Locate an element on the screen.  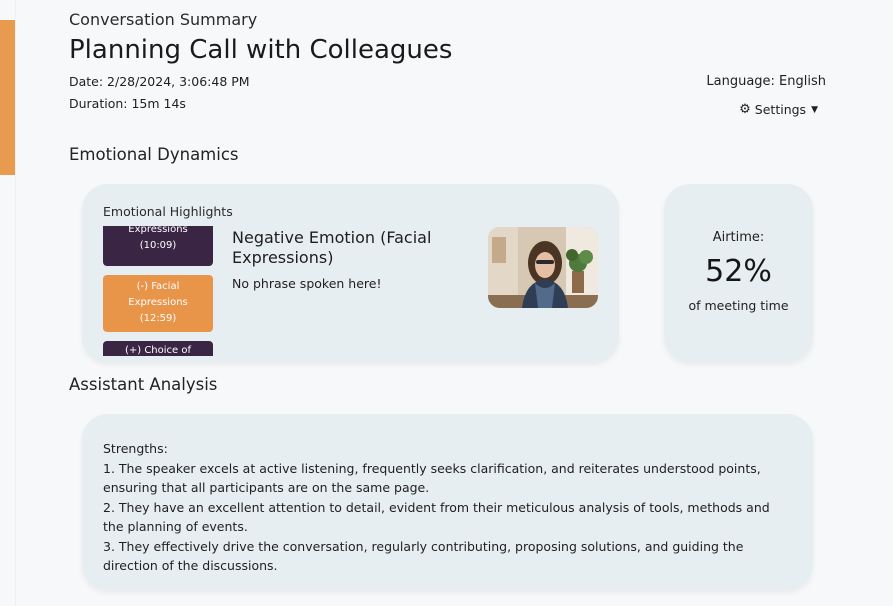
highlight-chip: (+) Choice of is located at coordinates (158, 348).